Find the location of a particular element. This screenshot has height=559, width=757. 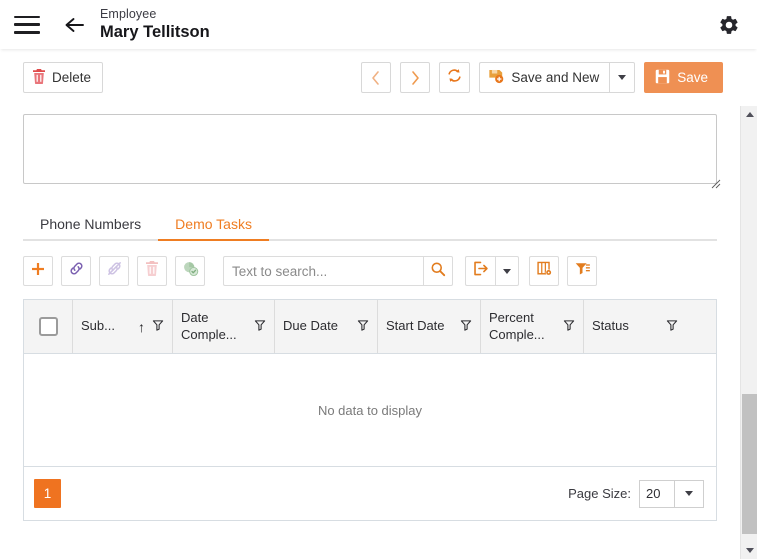

column-header-subject: Sub... ↑ is located at coordinates (123, 326).